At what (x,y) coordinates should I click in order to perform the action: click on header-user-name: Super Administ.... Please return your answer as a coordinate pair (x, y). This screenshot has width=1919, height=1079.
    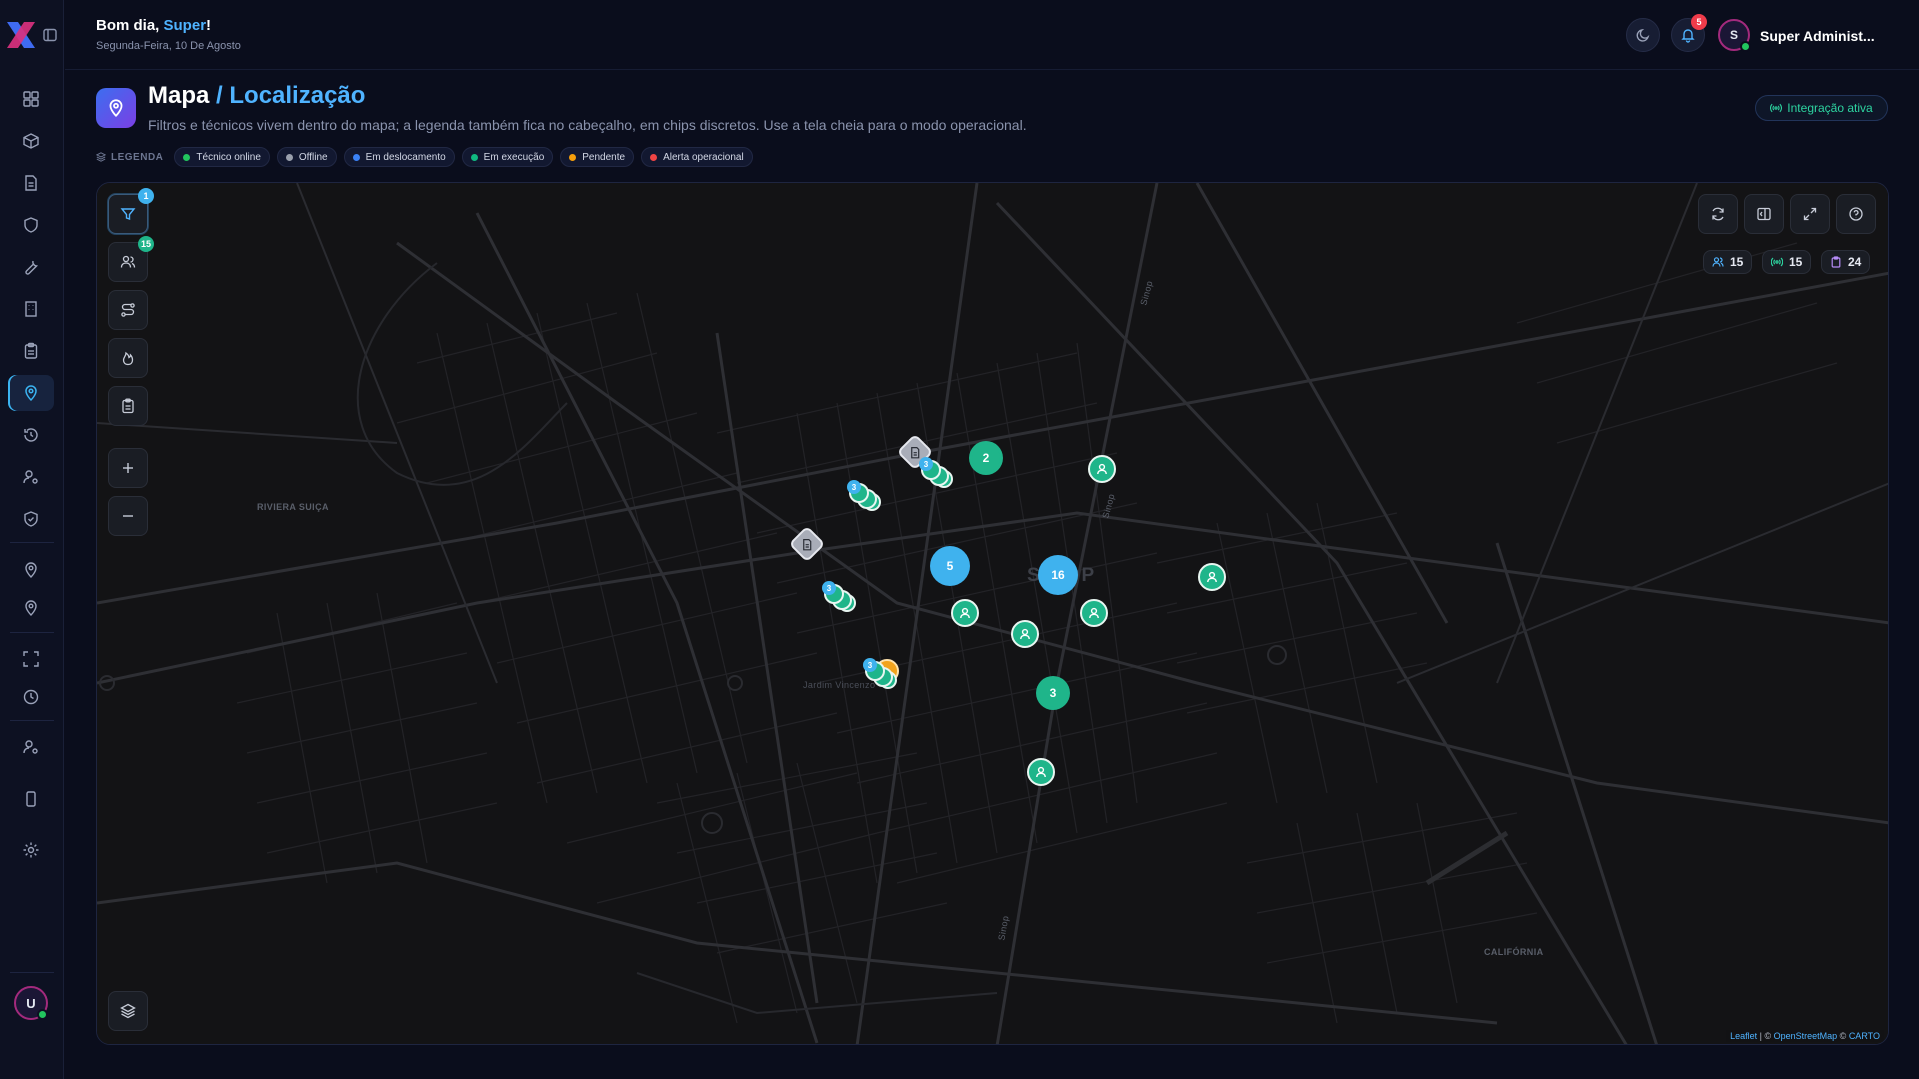
    Looking at the image, I should click on (1822, 36).